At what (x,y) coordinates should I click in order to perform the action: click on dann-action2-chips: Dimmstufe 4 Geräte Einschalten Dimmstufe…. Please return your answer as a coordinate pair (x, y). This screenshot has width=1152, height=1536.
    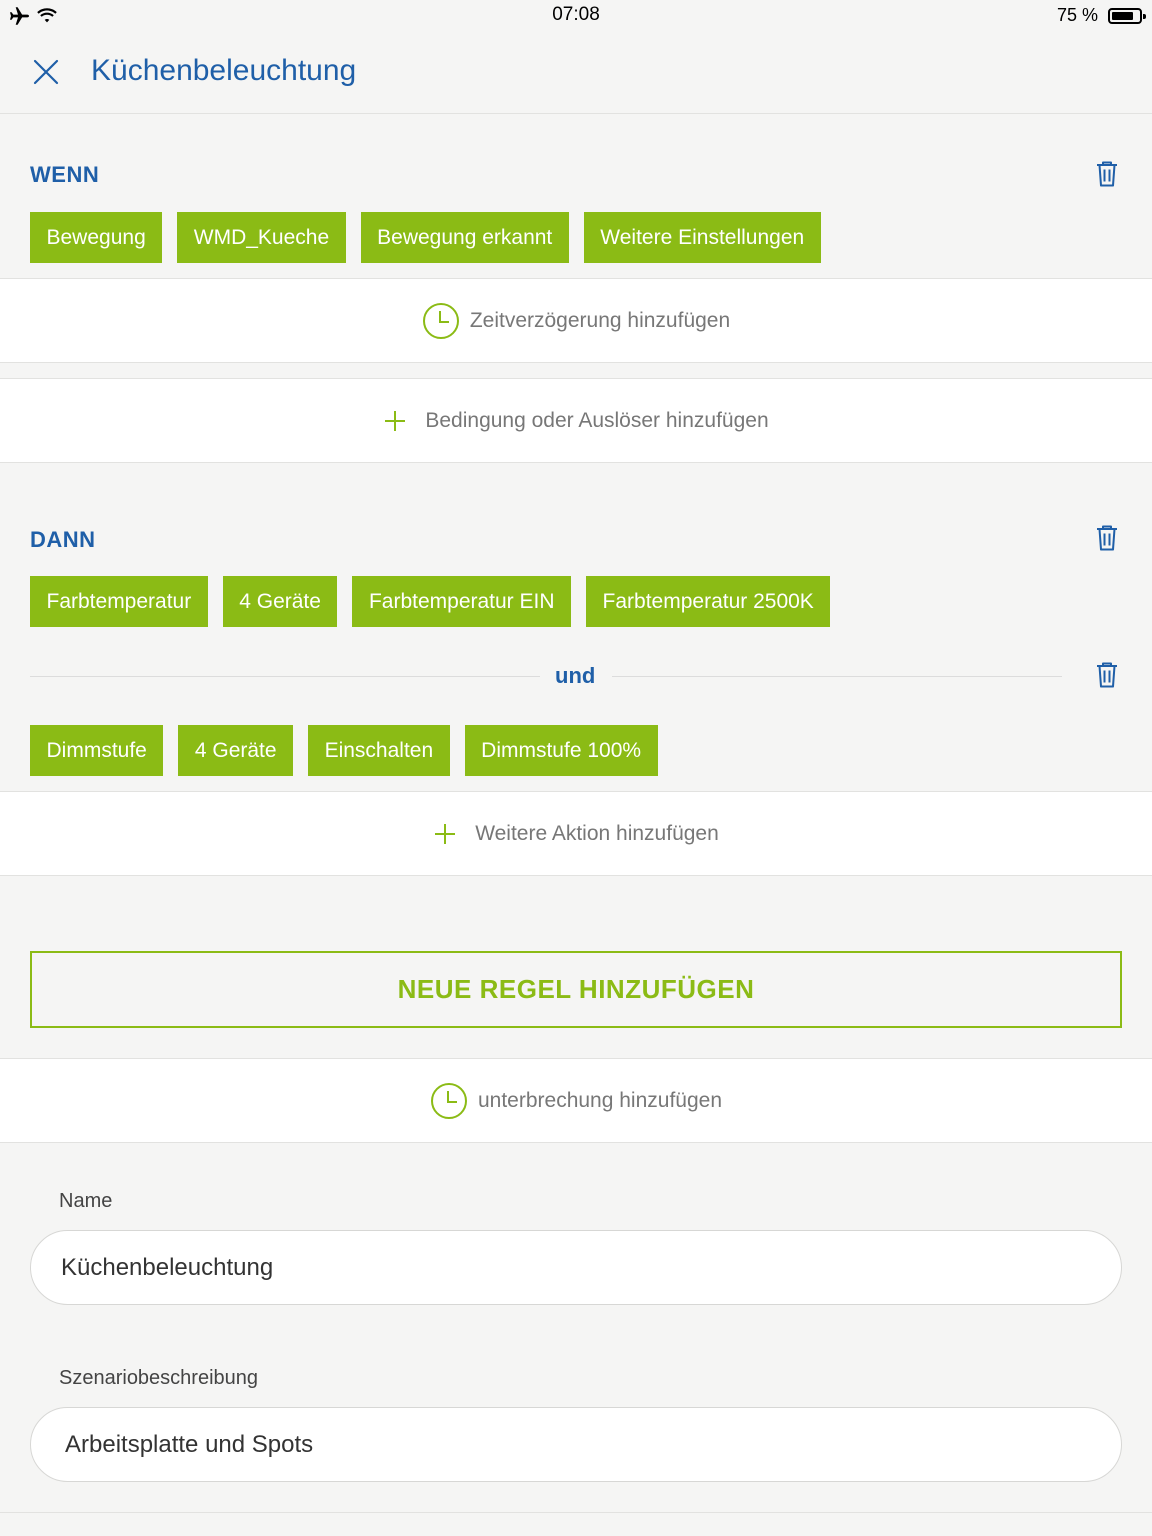
    Looking at the image, I should click on (344, 750).